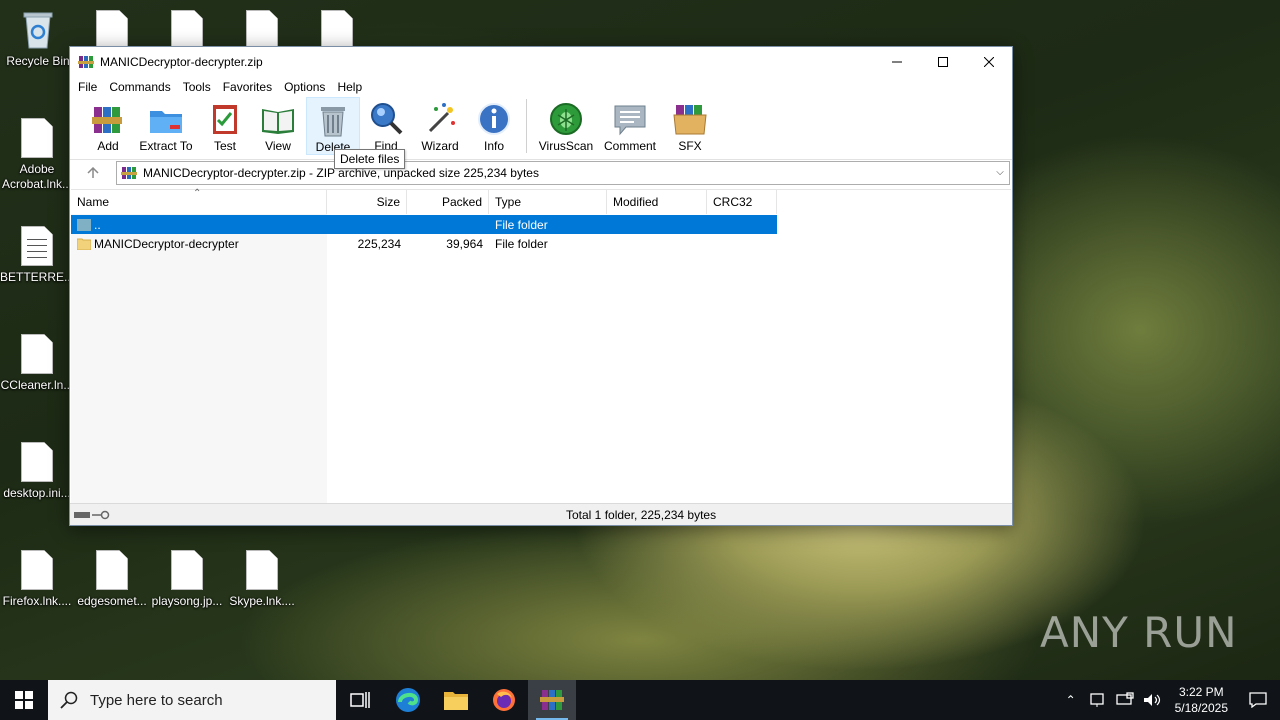  I want to click on column-name-label: Name, so click(93, 202).